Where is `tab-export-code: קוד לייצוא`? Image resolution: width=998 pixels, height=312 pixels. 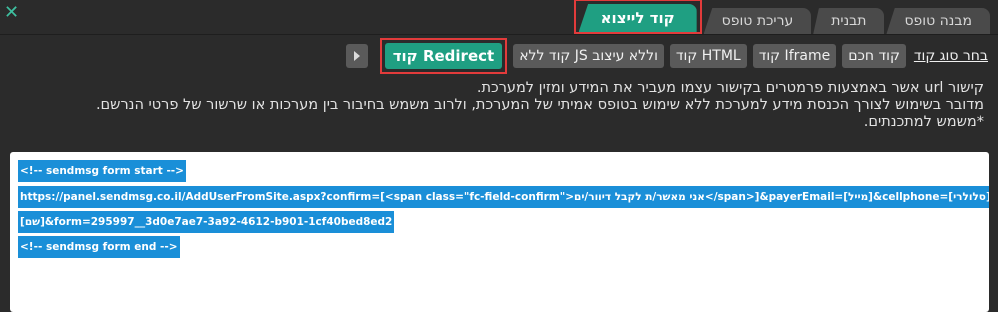 tab-export-code: קוד לייצוא is located at coordinates (637, 18).